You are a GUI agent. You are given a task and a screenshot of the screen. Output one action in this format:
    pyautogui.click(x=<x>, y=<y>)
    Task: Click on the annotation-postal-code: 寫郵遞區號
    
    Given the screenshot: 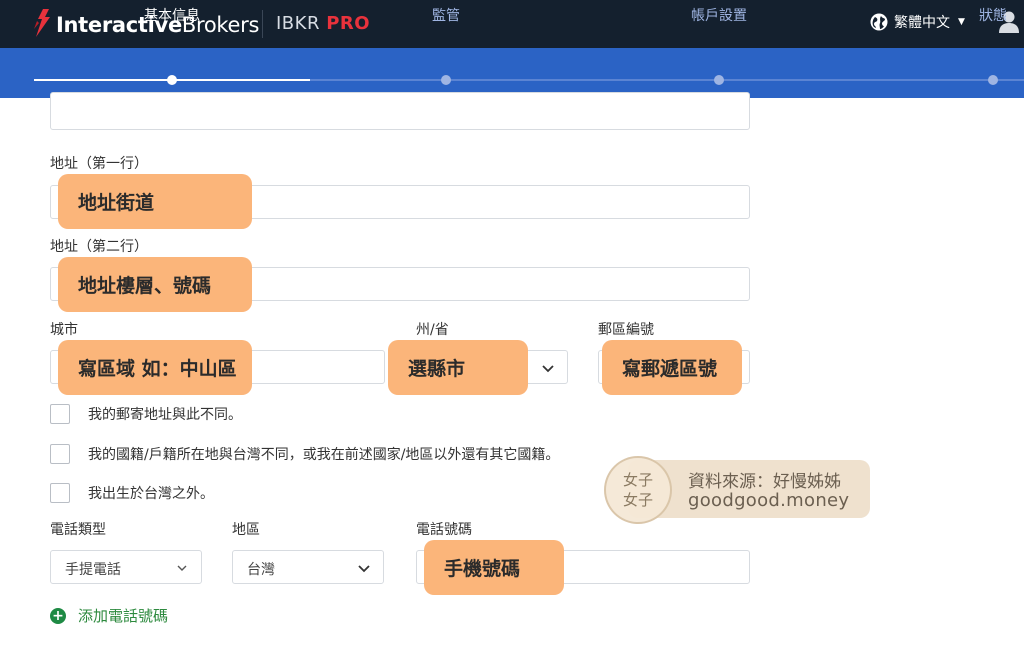 What is the action you would take?
    pyautogui.click(x=672, y=367)
    